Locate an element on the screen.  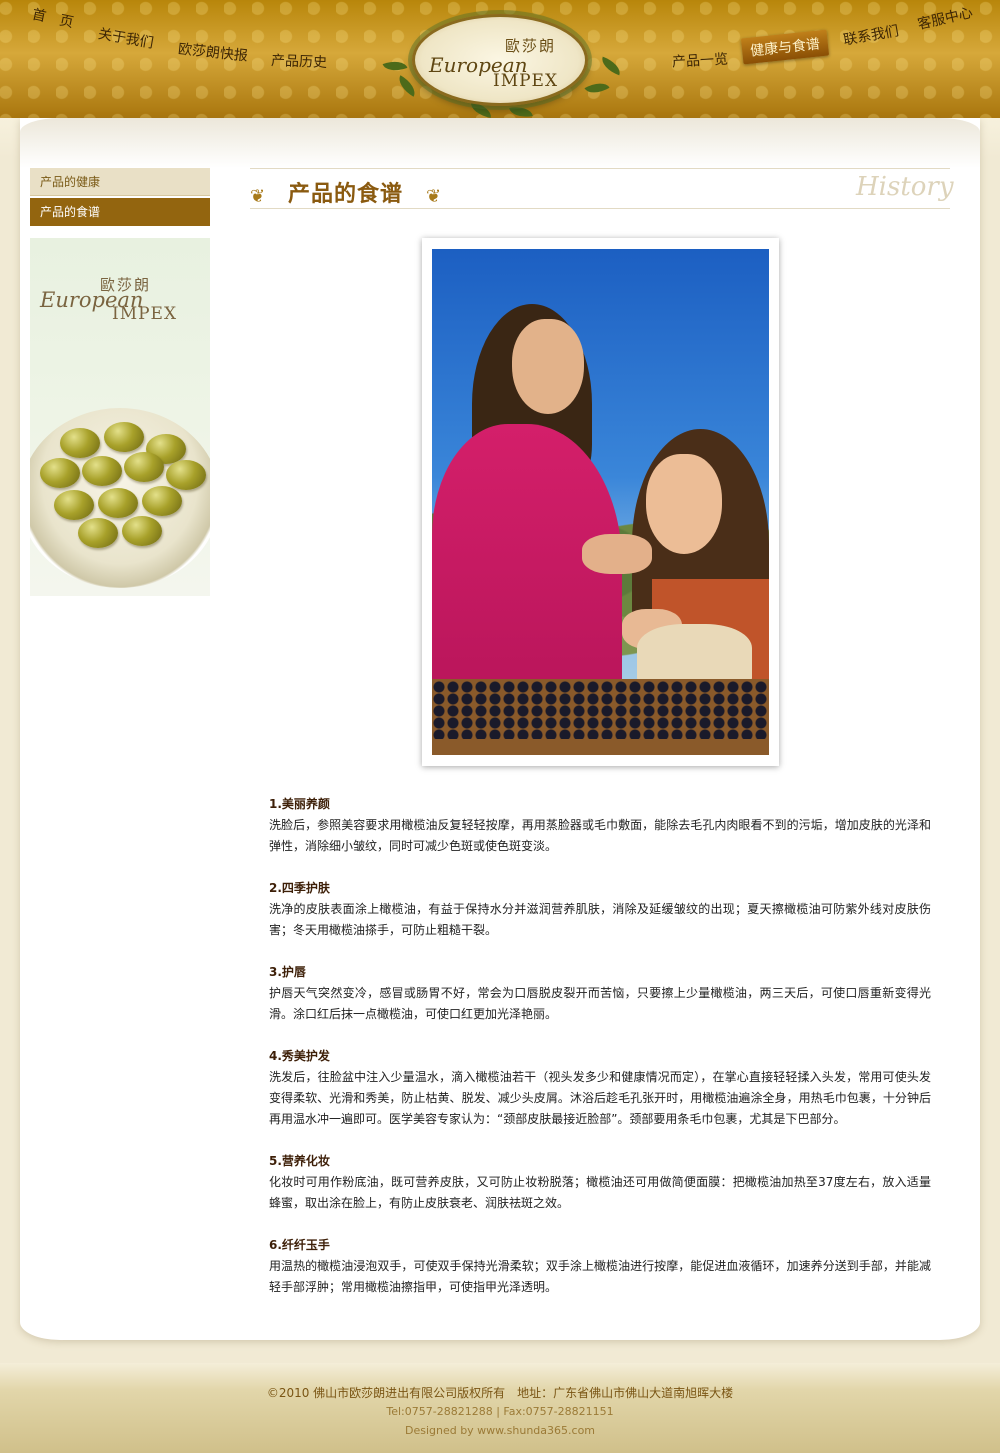
nav-service: 客服中心 is located at coordinates (944, 18).